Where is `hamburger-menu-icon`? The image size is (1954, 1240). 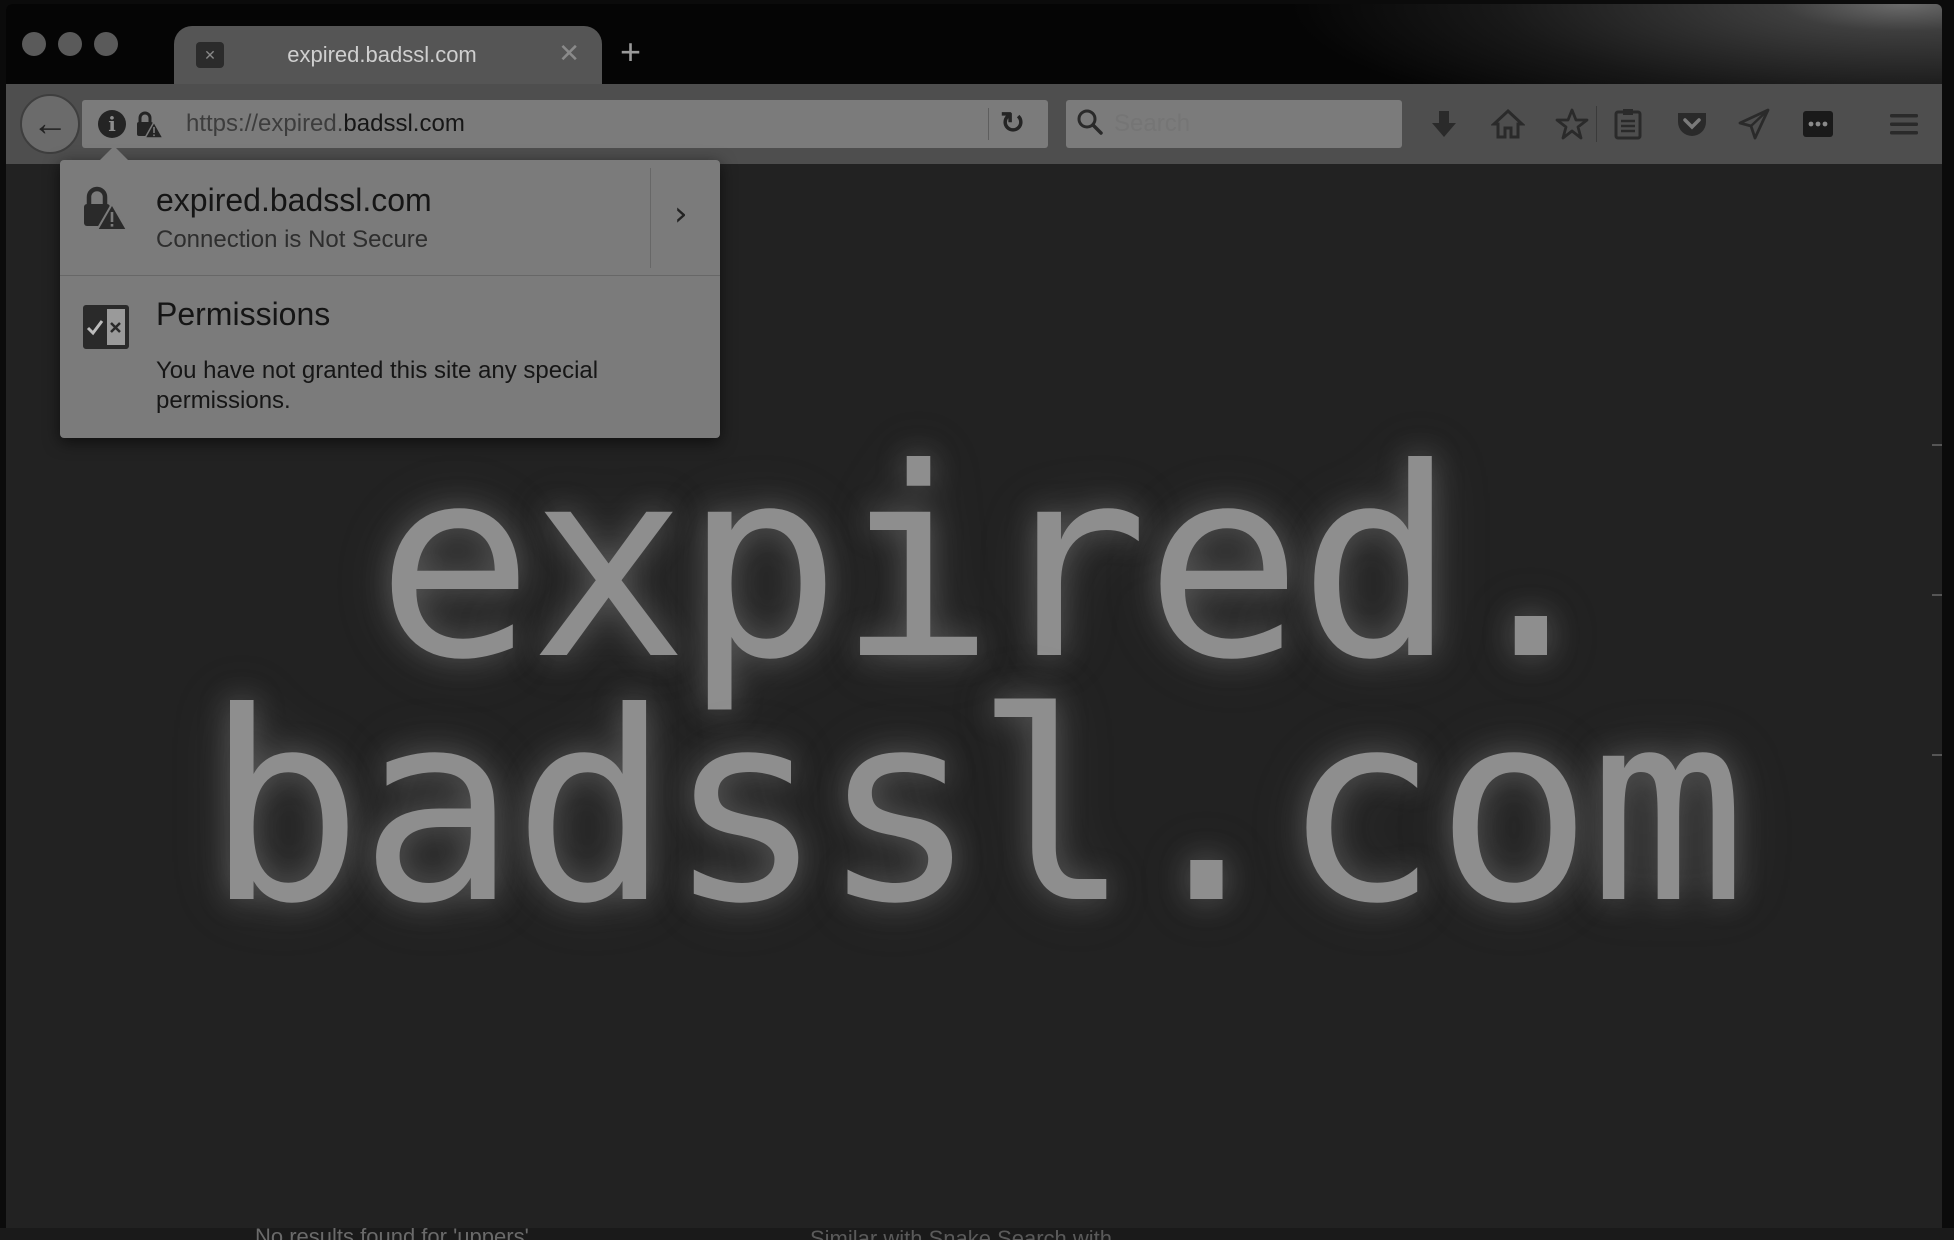
hamburger-menu-icon is located at coordinates (1904, 124).